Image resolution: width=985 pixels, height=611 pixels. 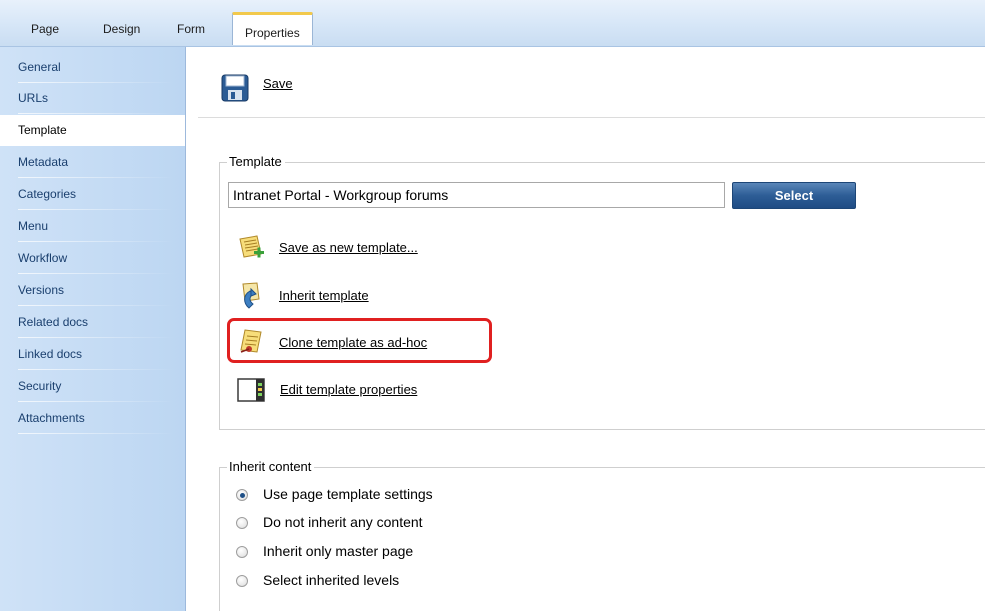 I want to click on sidebar-item-general: General, so click(x=92, y=67).